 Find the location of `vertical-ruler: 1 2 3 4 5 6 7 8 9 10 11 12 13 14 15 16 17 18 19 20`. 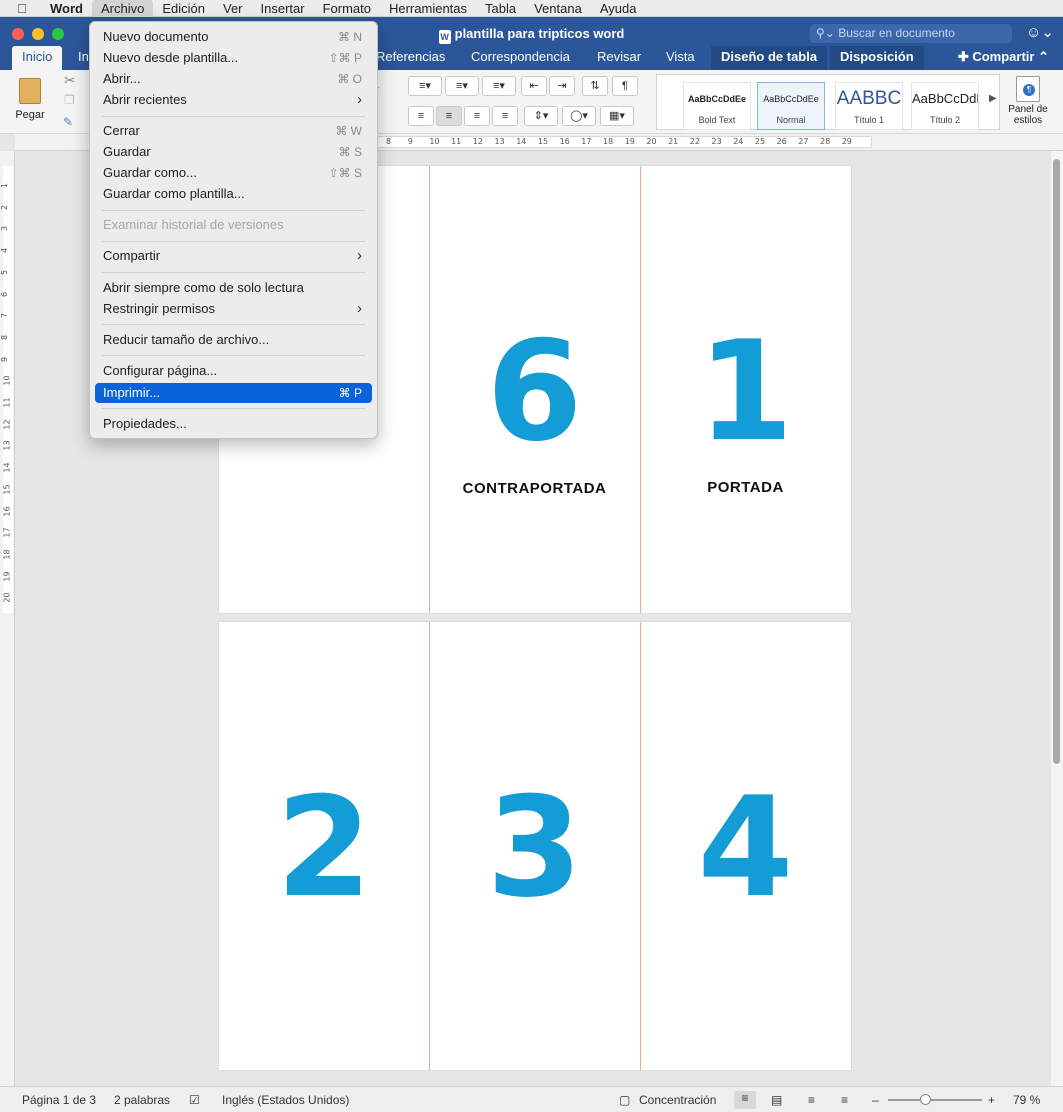

vertical-ruler: 1 2 3 4 5 6 7 8 9 10 11 12 13 14 15 16 17 18 19 20 is located at coordinates (7, 618).